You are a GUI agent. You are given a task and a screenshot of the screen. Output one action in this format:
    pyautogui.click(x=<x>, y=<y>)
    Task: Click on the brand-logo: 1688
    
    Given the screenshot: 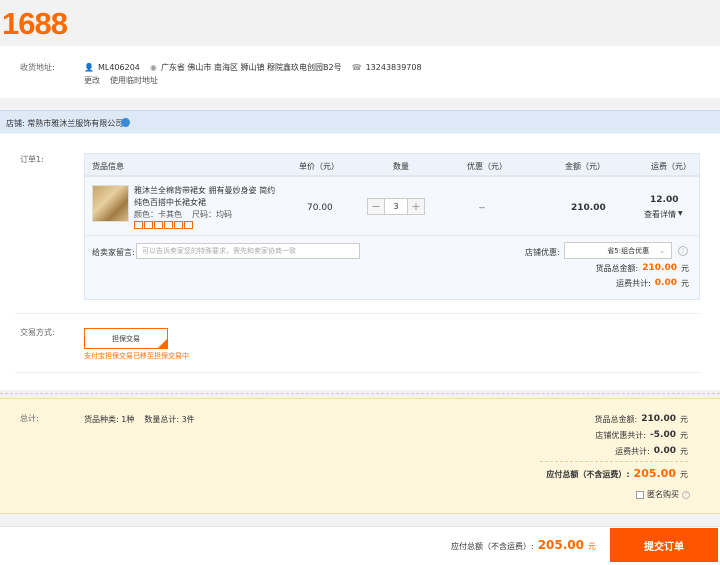 What is the action you would take?
    pyautogui.click(x=35, y=24)
    